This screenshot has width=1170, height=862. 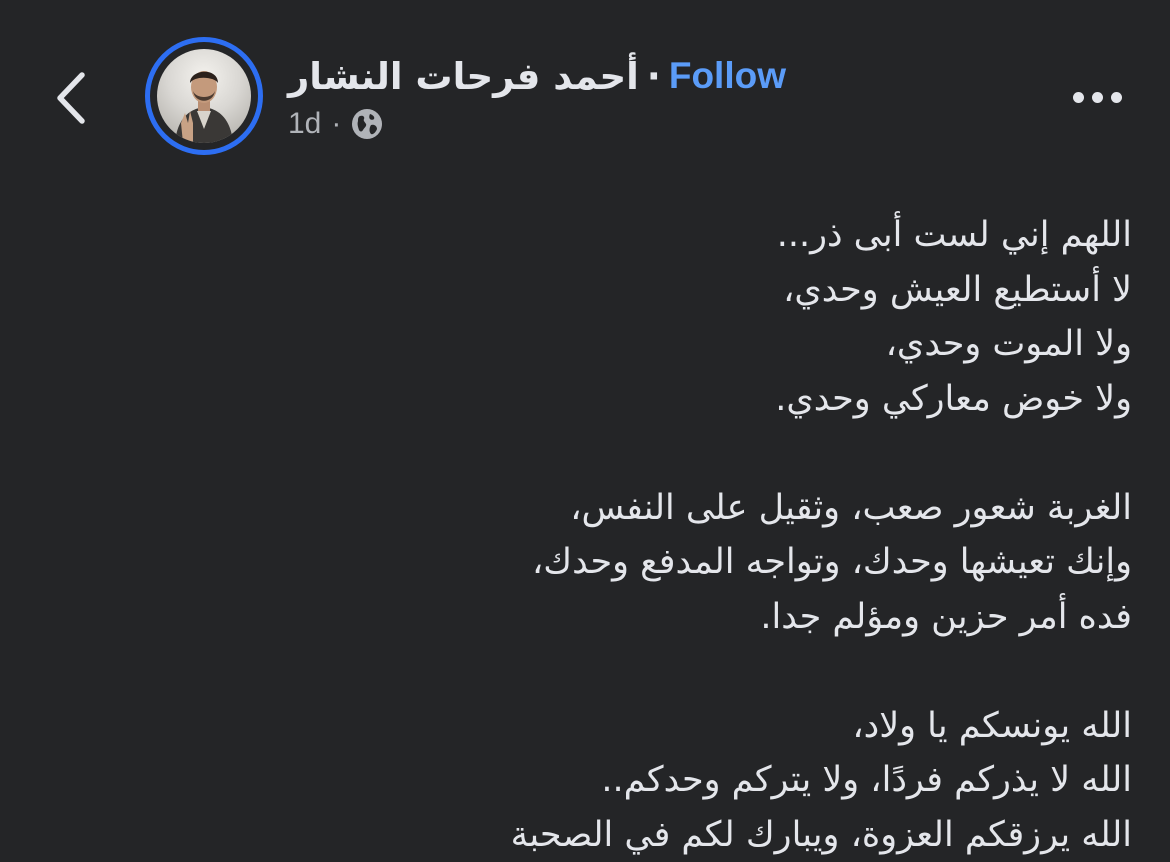 I want to click on post-meta: 1d ·, so click(x=335, y=124).